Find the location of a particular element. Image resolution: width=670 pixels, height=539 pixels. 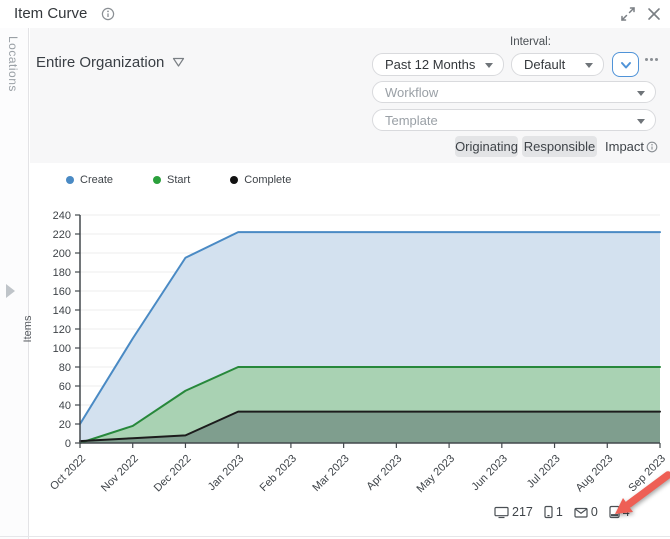

chart-legend: Create Start Complete is located at coordinates (178, 180).